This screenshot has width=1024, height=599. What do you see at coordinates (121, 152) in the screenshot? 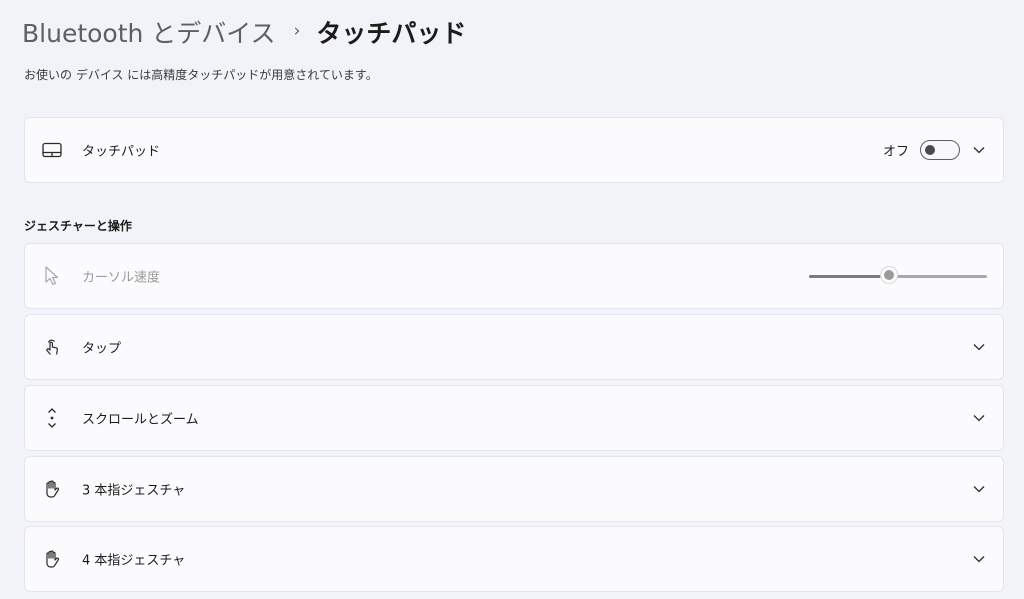
I see `touchpad-label: タッチパッド` at bounding box center [121, 152].